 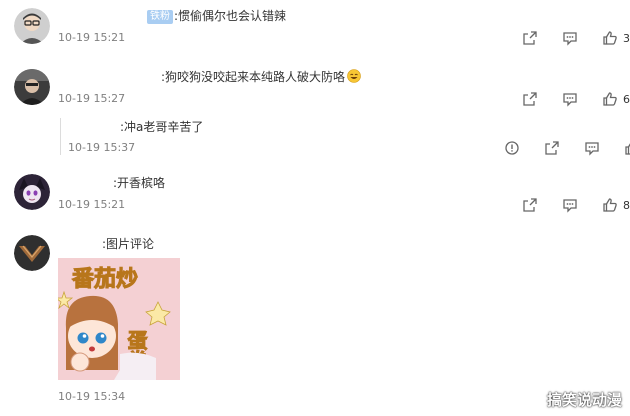 What do you see at coordinates (60, 136) in the screenshot?
I see `reply-divider` at bounding box center [60, 136].